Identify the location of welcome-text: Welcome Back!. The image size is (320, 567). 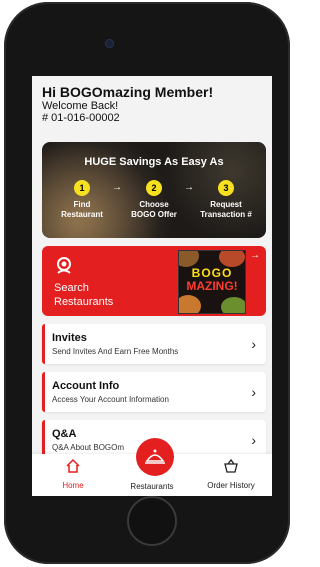
(80, 106).